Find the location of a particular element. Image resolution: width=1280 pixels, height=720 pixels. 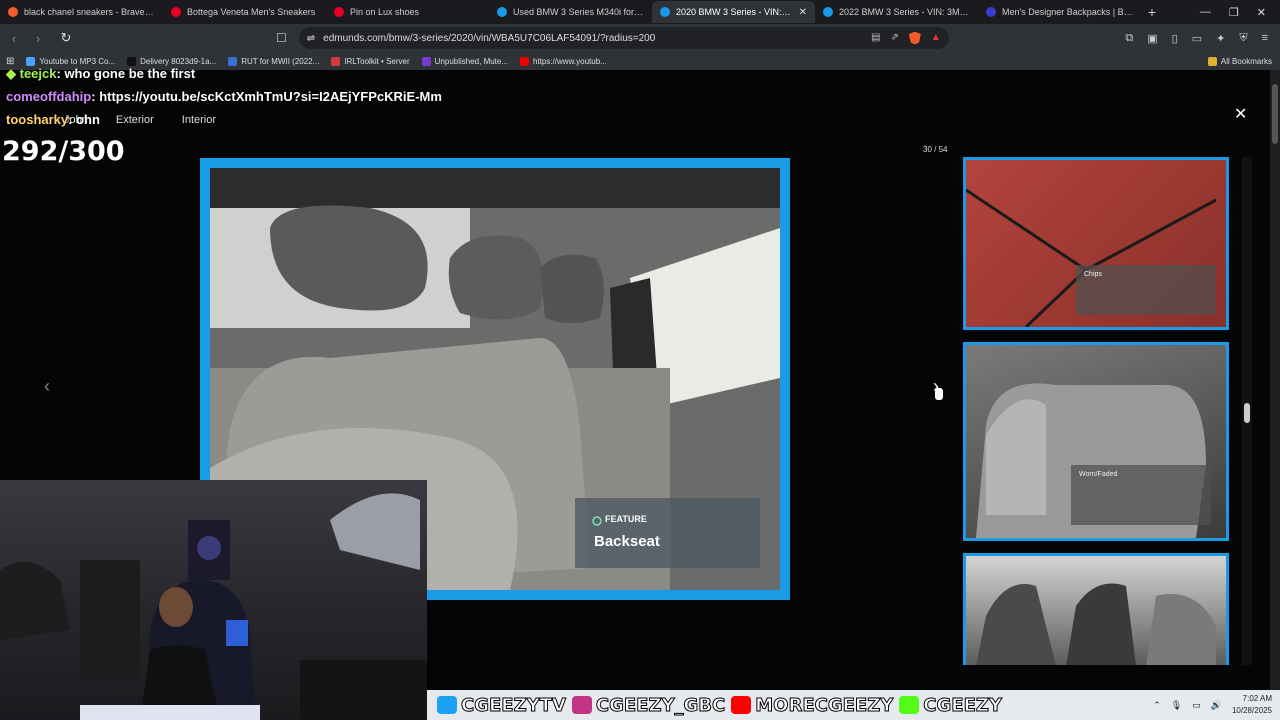

all-bookmarks-label: All Bookmarks is located at coordinates (1246, 61).